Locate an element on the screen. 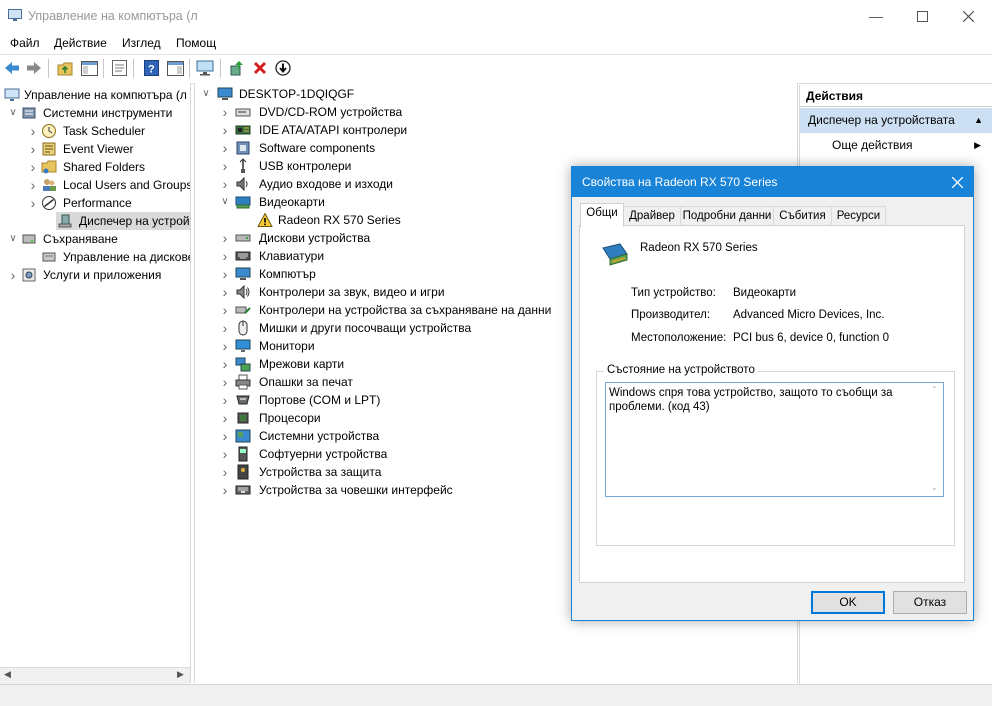 The height and width of the screenshot is (706, 992). submenu-arrow-icon: ▶ is located at coordinates (977, 145).